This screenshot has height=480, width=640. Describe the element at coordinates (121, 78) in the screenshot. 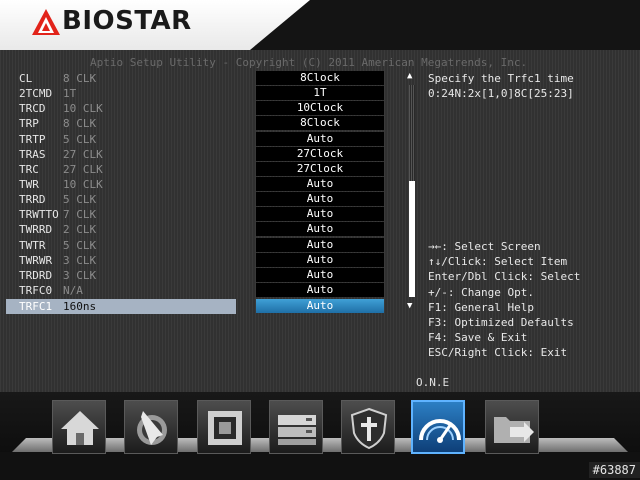

I see `setting-row-cl: CL 8 CLK` at that location.